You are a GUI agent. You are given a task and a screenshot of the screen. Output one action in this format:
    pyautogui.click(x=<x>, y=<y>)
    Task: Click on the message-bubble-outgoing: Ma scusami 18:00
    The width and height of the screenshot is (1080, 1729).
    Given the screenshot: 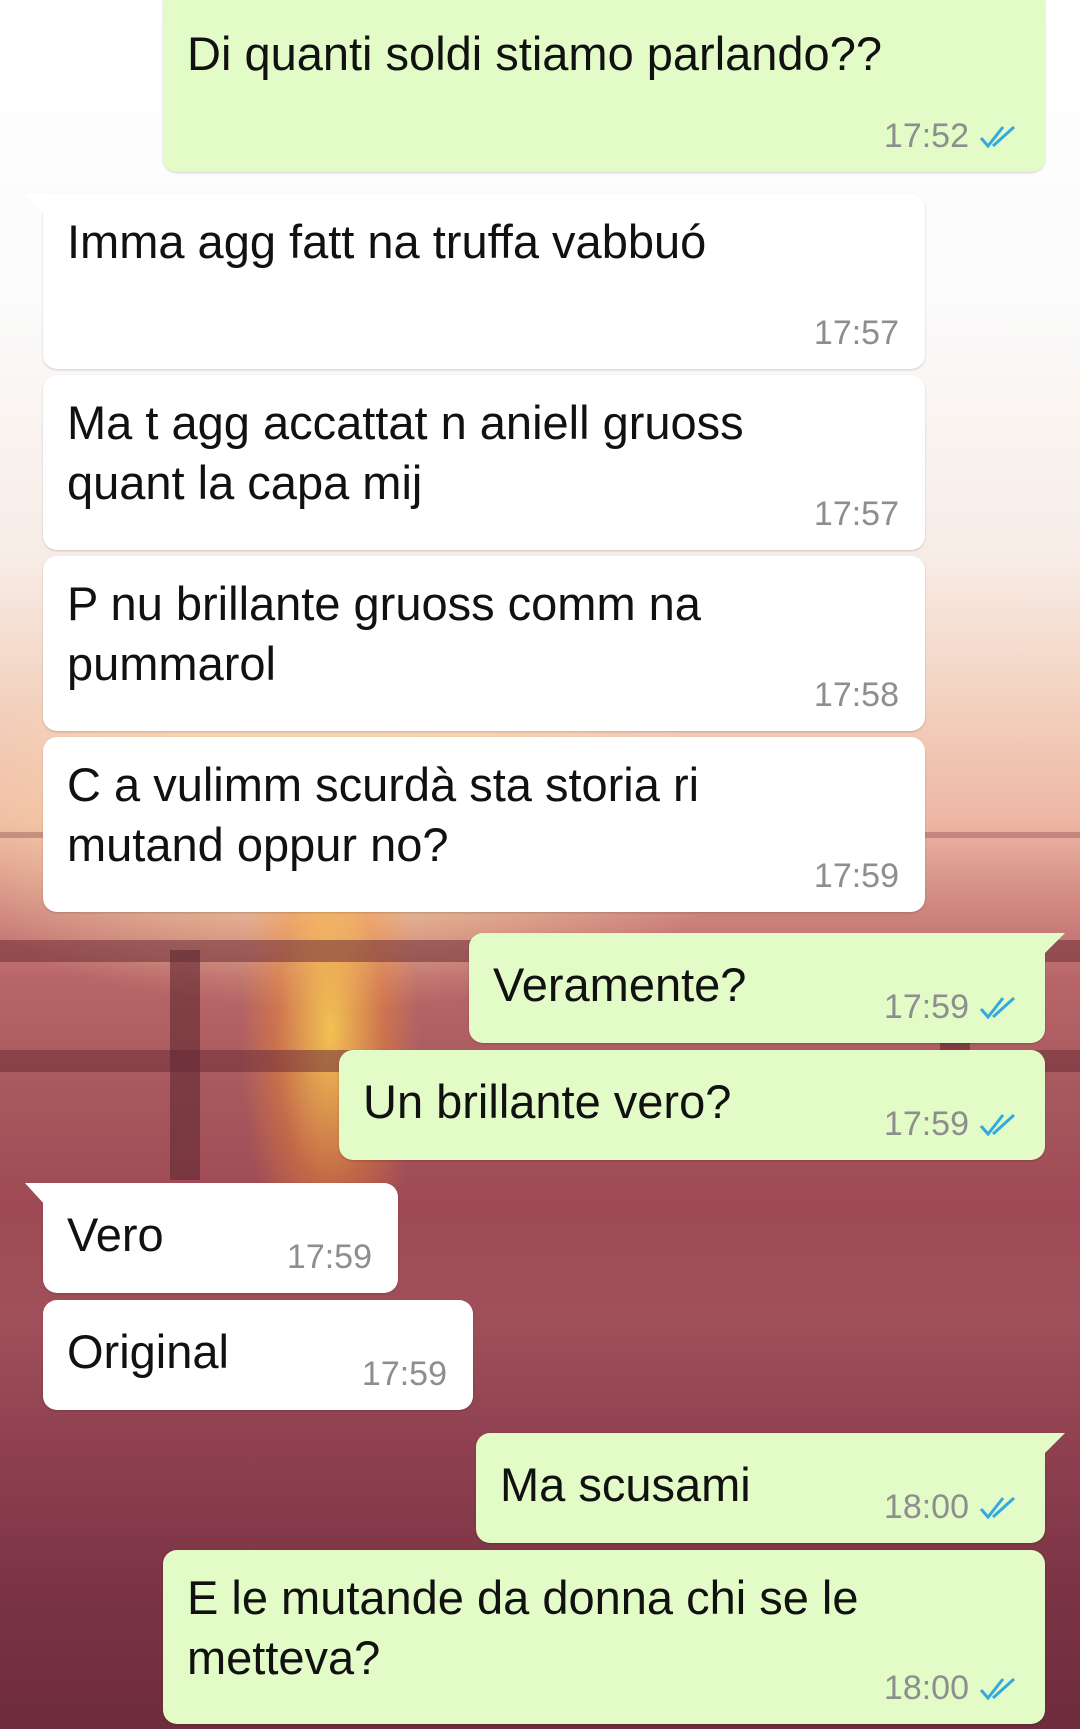 What is the action you would take?
    pyautogui.click(x=770, y=1488)
    